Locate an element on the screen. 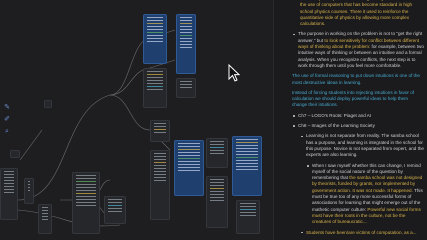 The image size is (427, 240). canvas-toolbar: ✎ ✐ ⌕ is located at coordinates (7, 122).